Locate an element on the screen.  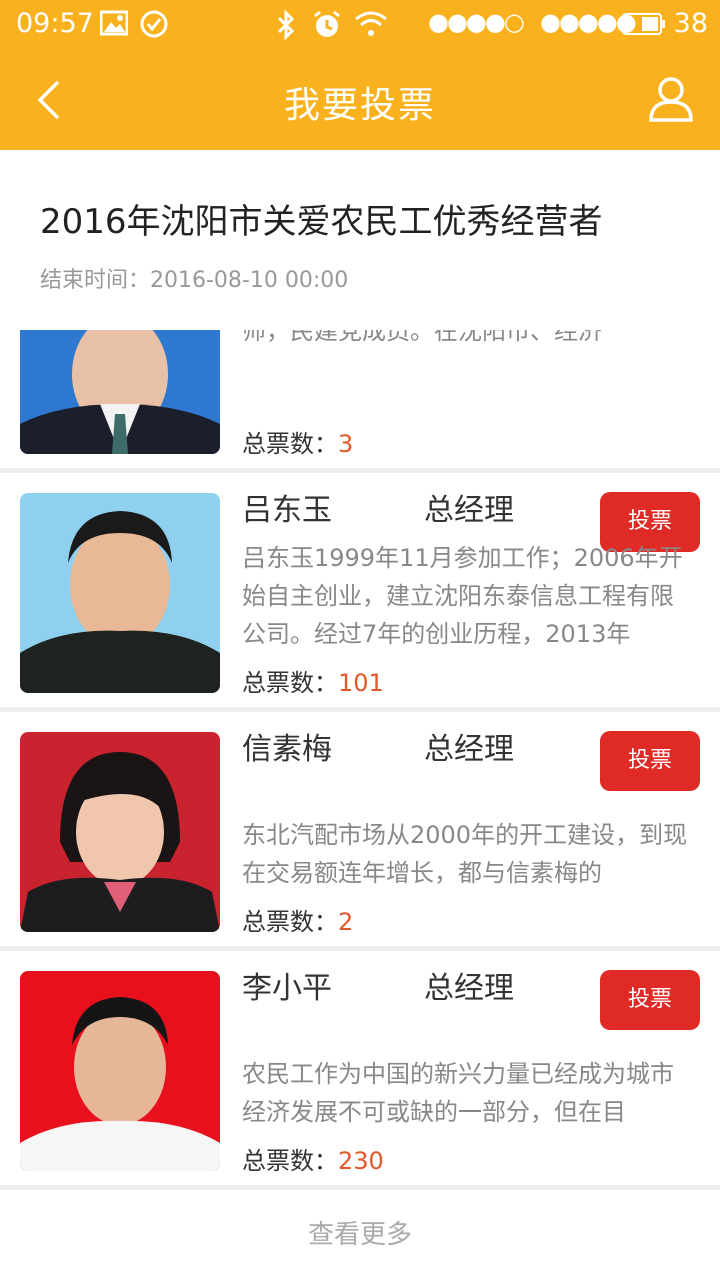
vote-count-value: 230 is located at coordinates (361, 1161).